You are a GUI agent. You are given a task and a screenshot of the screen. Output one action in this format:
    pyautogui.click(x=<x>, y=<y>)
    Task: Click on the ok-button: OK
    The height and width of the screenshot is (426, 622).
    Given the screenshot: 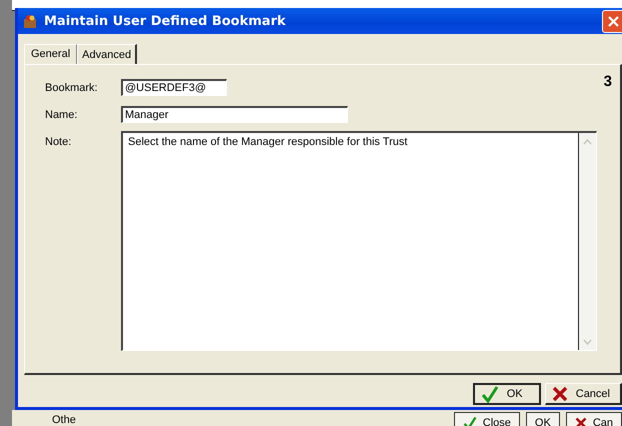 What is the action you would take?
    pyautogui.click(x=506, y=394)
    